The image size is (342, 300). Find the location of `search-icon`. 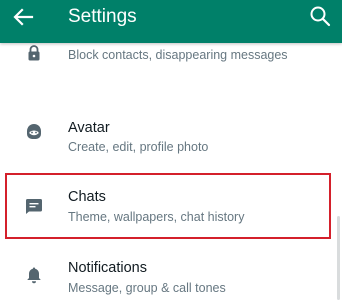

search-icon is located at coordinates (320, 16).